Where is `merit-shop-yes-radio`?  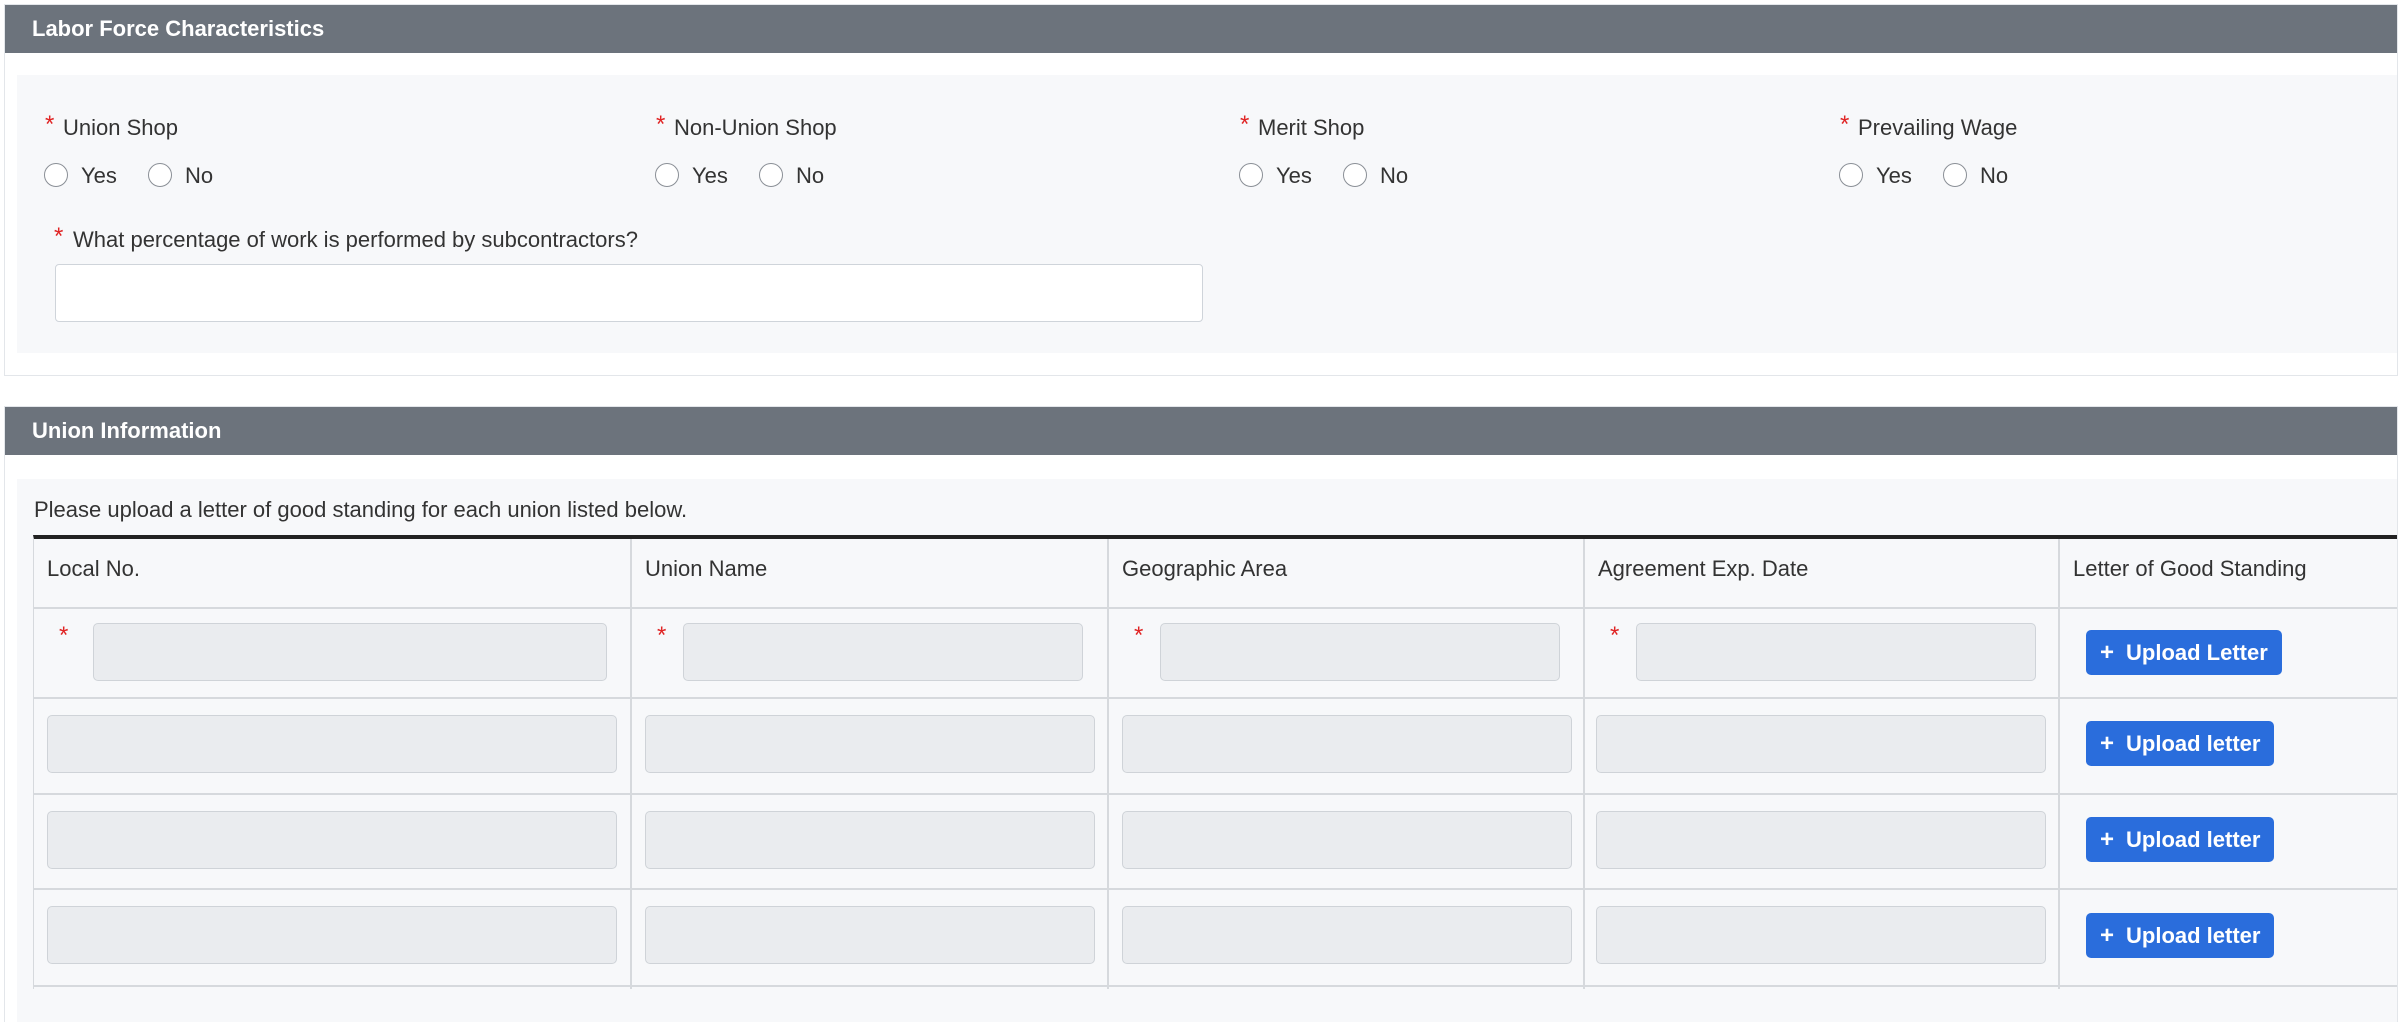
merit-shop-yes-radio is located at coordinates (1251, 175).